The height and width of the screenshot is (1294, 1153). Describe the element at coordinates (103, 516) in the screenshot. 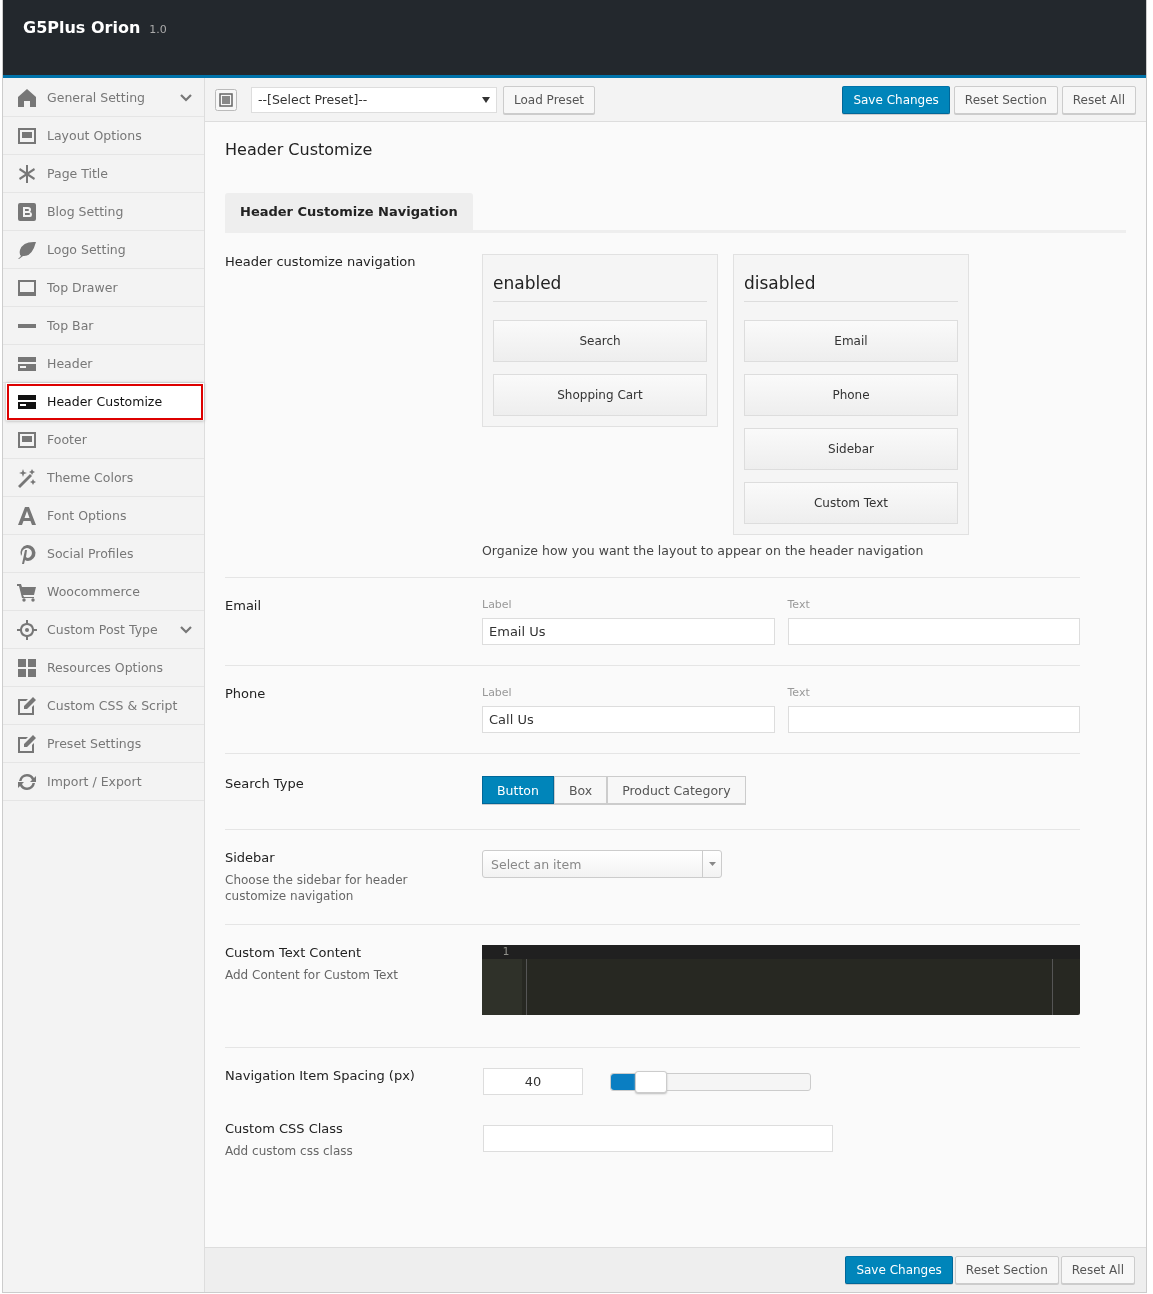

I see `nav-menu-item: Font Options` at that location.